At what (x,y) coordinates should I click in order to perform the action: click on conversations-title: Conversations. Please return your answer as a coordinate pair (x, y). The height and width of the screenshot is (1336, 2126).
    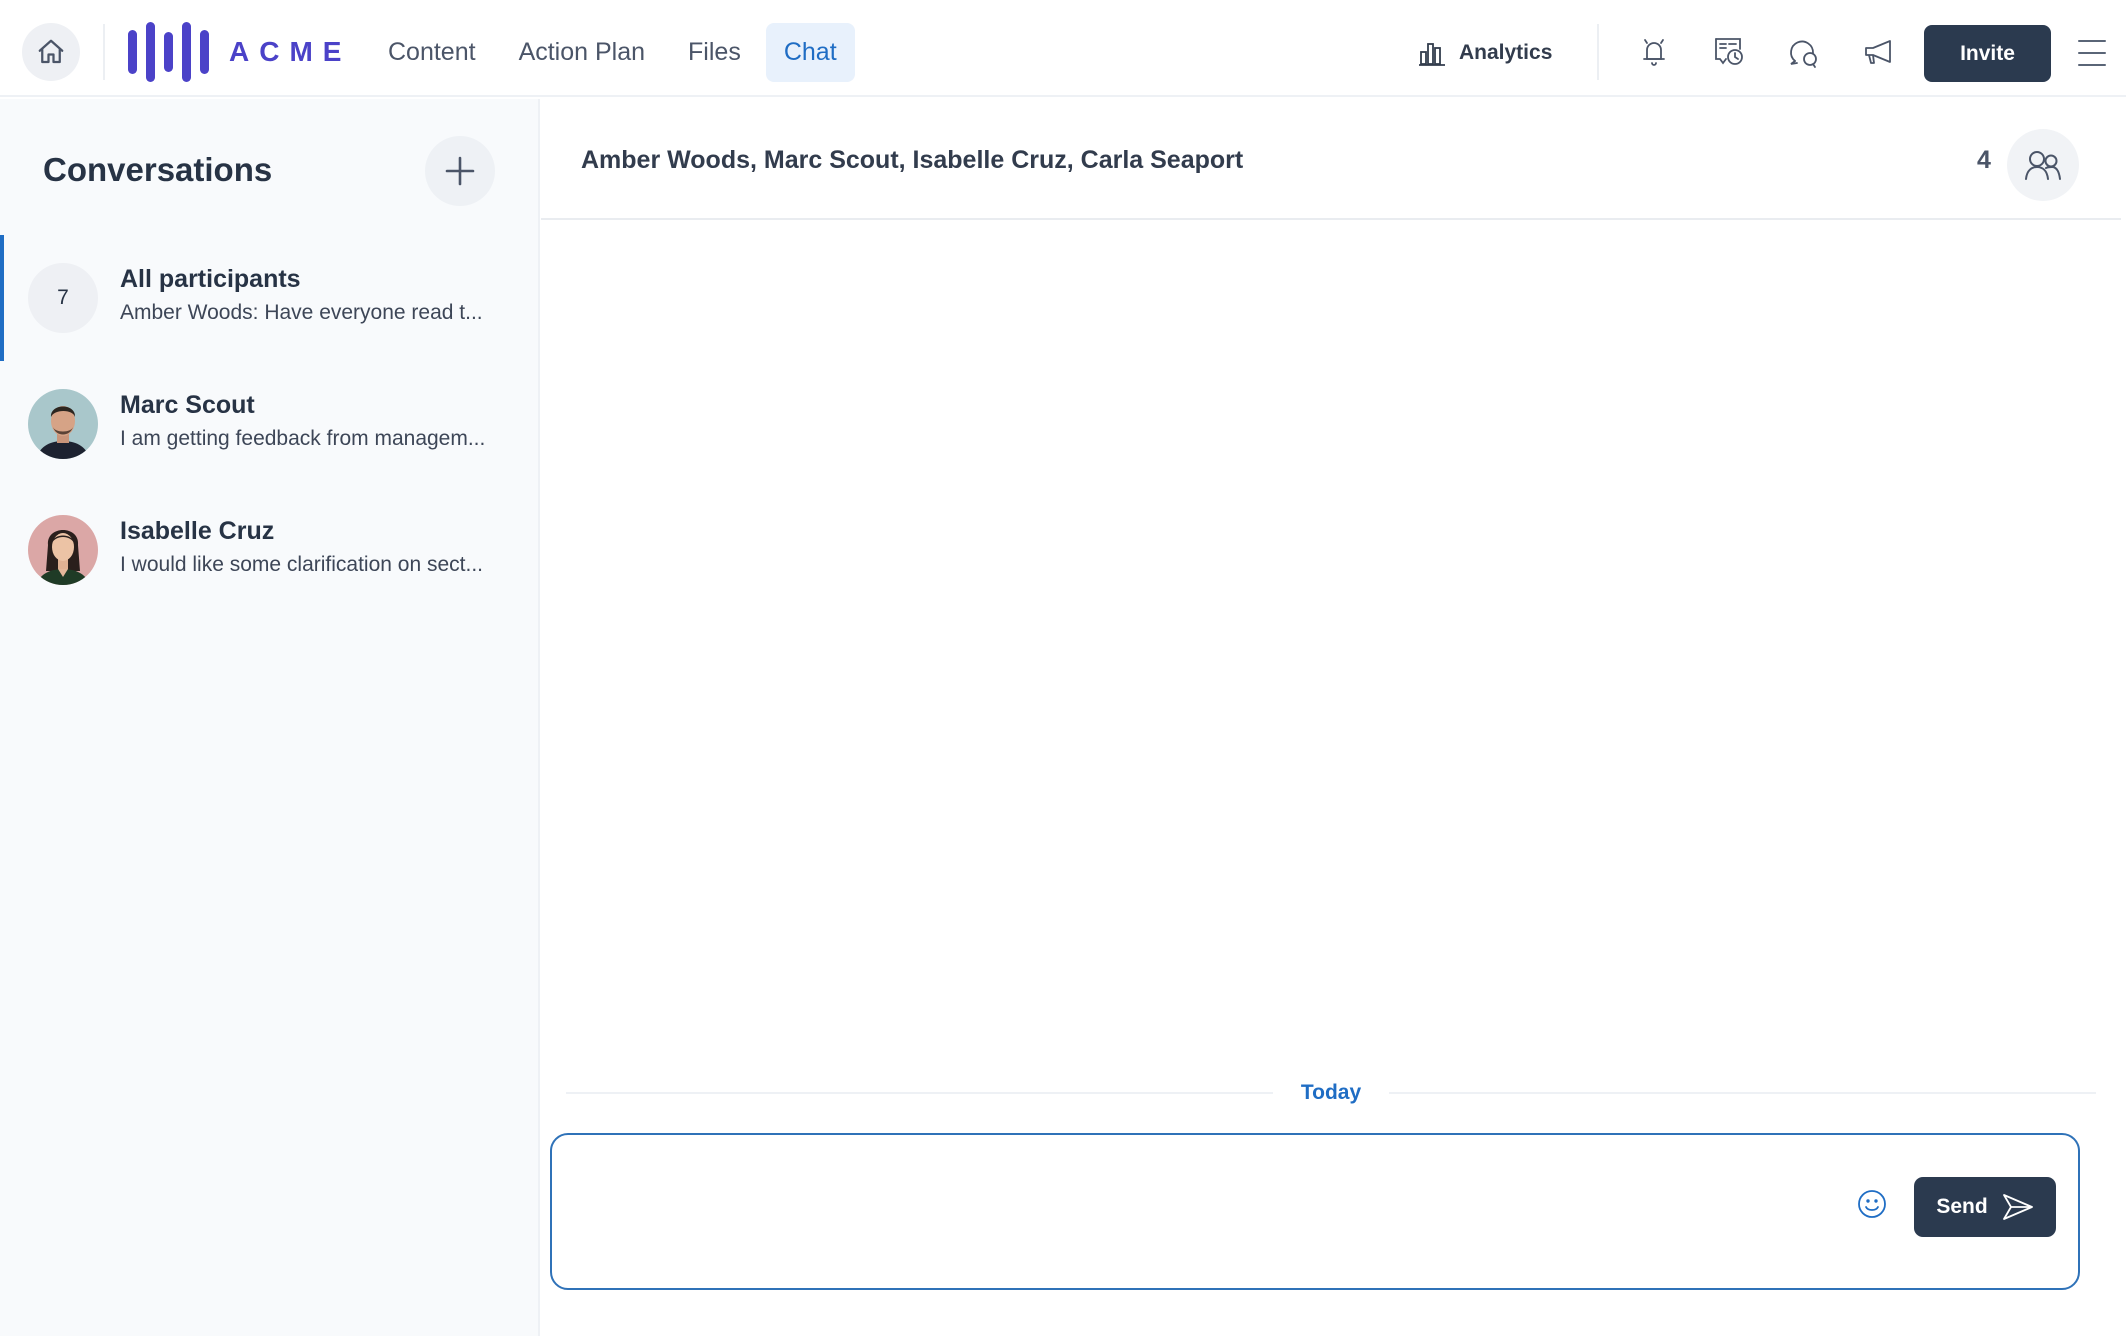
    Looking at the image, I should click on (158, 169).